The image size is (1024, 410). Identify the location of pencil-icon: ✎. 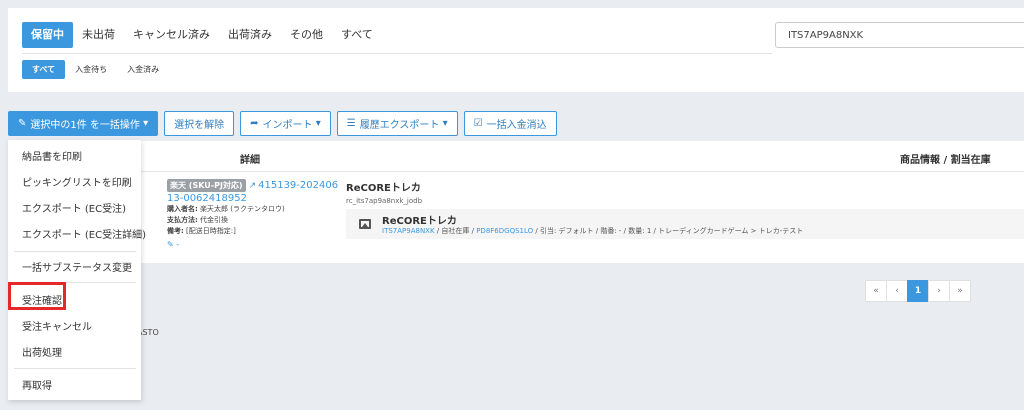
(170, 244).